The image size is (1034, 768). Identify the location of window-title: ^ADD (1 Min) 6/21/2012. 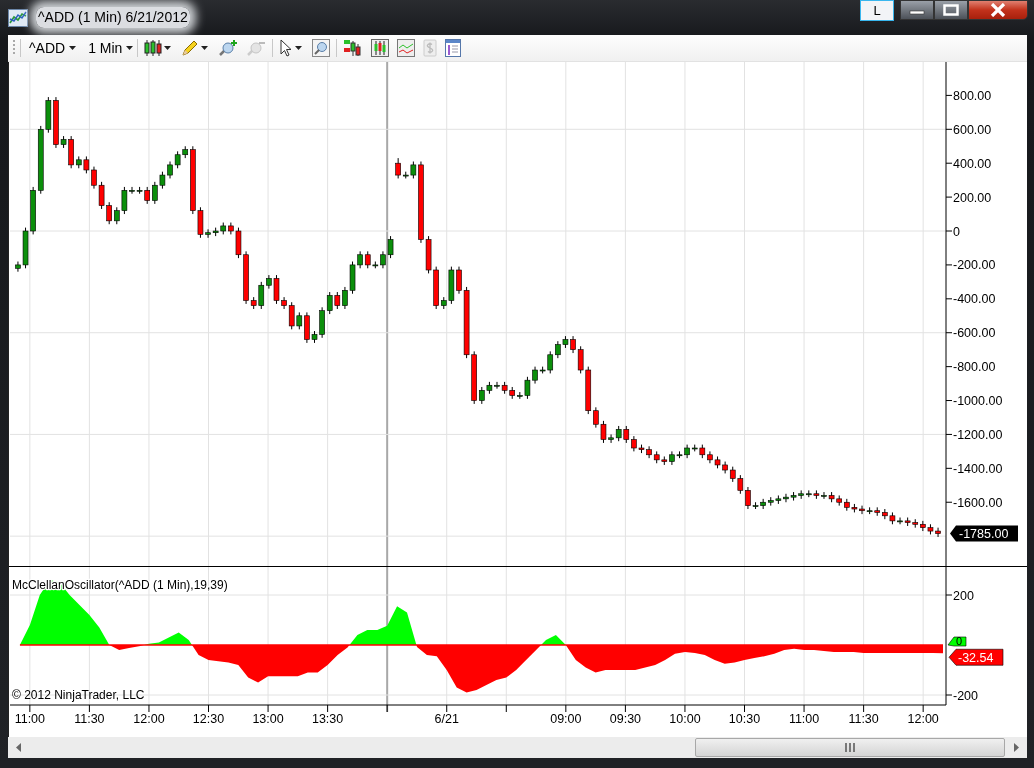
(113, 17).